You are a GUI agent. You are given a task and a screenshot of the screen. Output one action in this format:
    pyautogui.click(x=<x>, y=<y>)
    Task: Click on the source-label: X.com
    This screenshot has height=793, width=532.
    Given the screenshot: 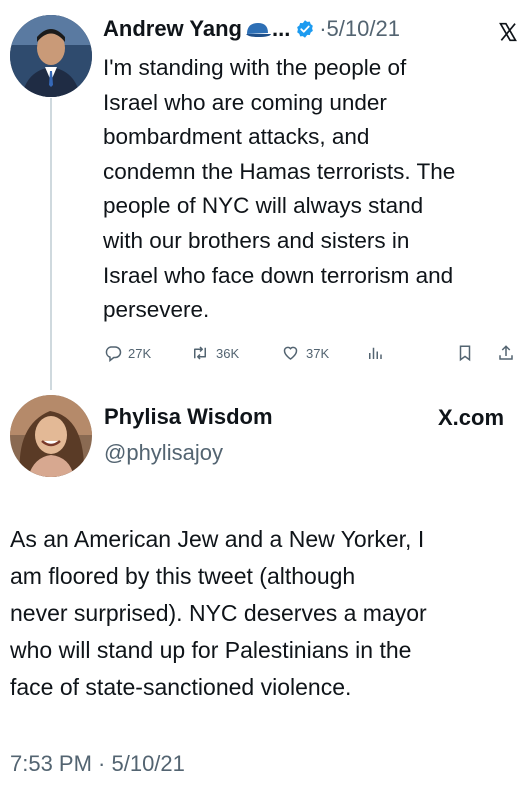 What is the action you would take?
    pyautogui.click(x=471, y=417)
    